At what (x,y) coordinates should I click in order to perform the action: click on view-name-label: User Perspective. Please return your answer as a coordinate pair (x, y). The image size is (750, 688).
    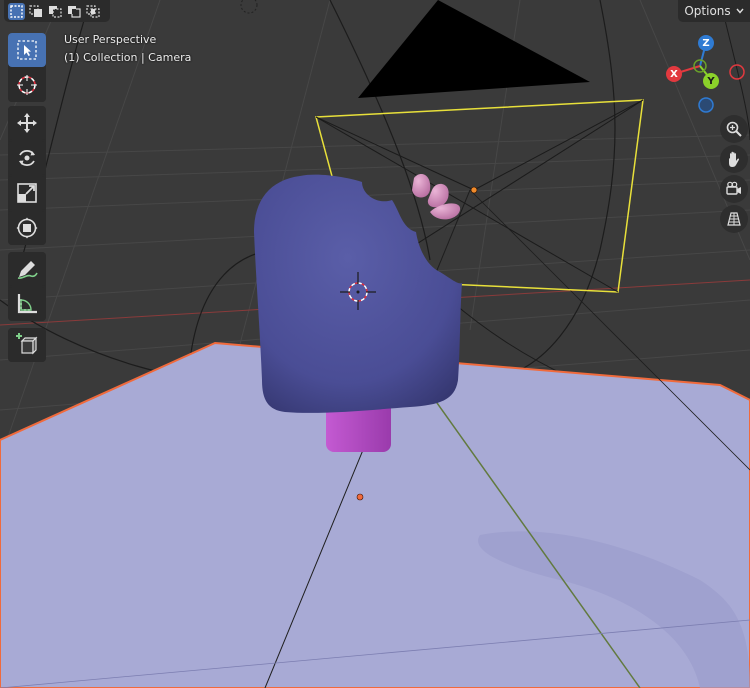
    Looking at the image, I should click on (110, 39).